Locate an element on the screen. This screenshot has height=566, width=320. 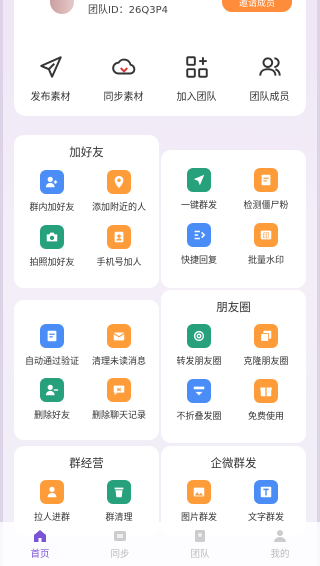
trash-icon is located at coordinates (119, 492).